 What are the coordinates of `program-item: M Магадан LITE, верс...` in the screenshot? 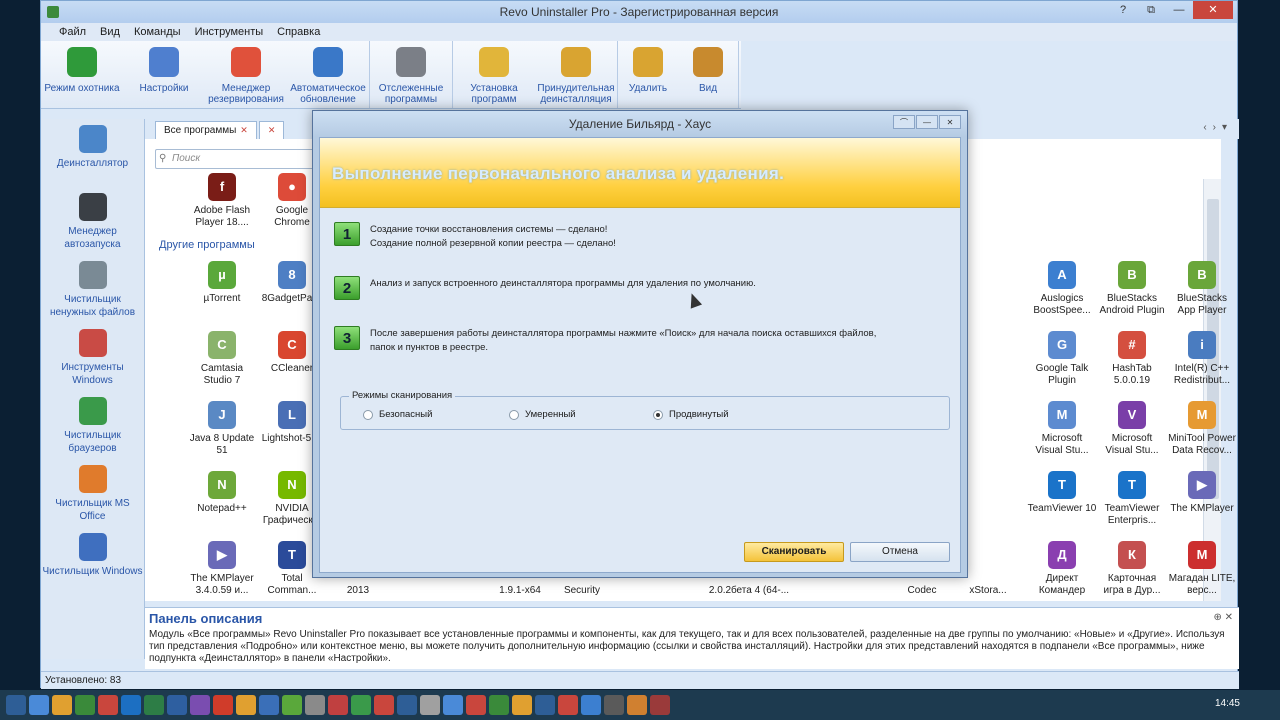 It's located at (1202, 569).